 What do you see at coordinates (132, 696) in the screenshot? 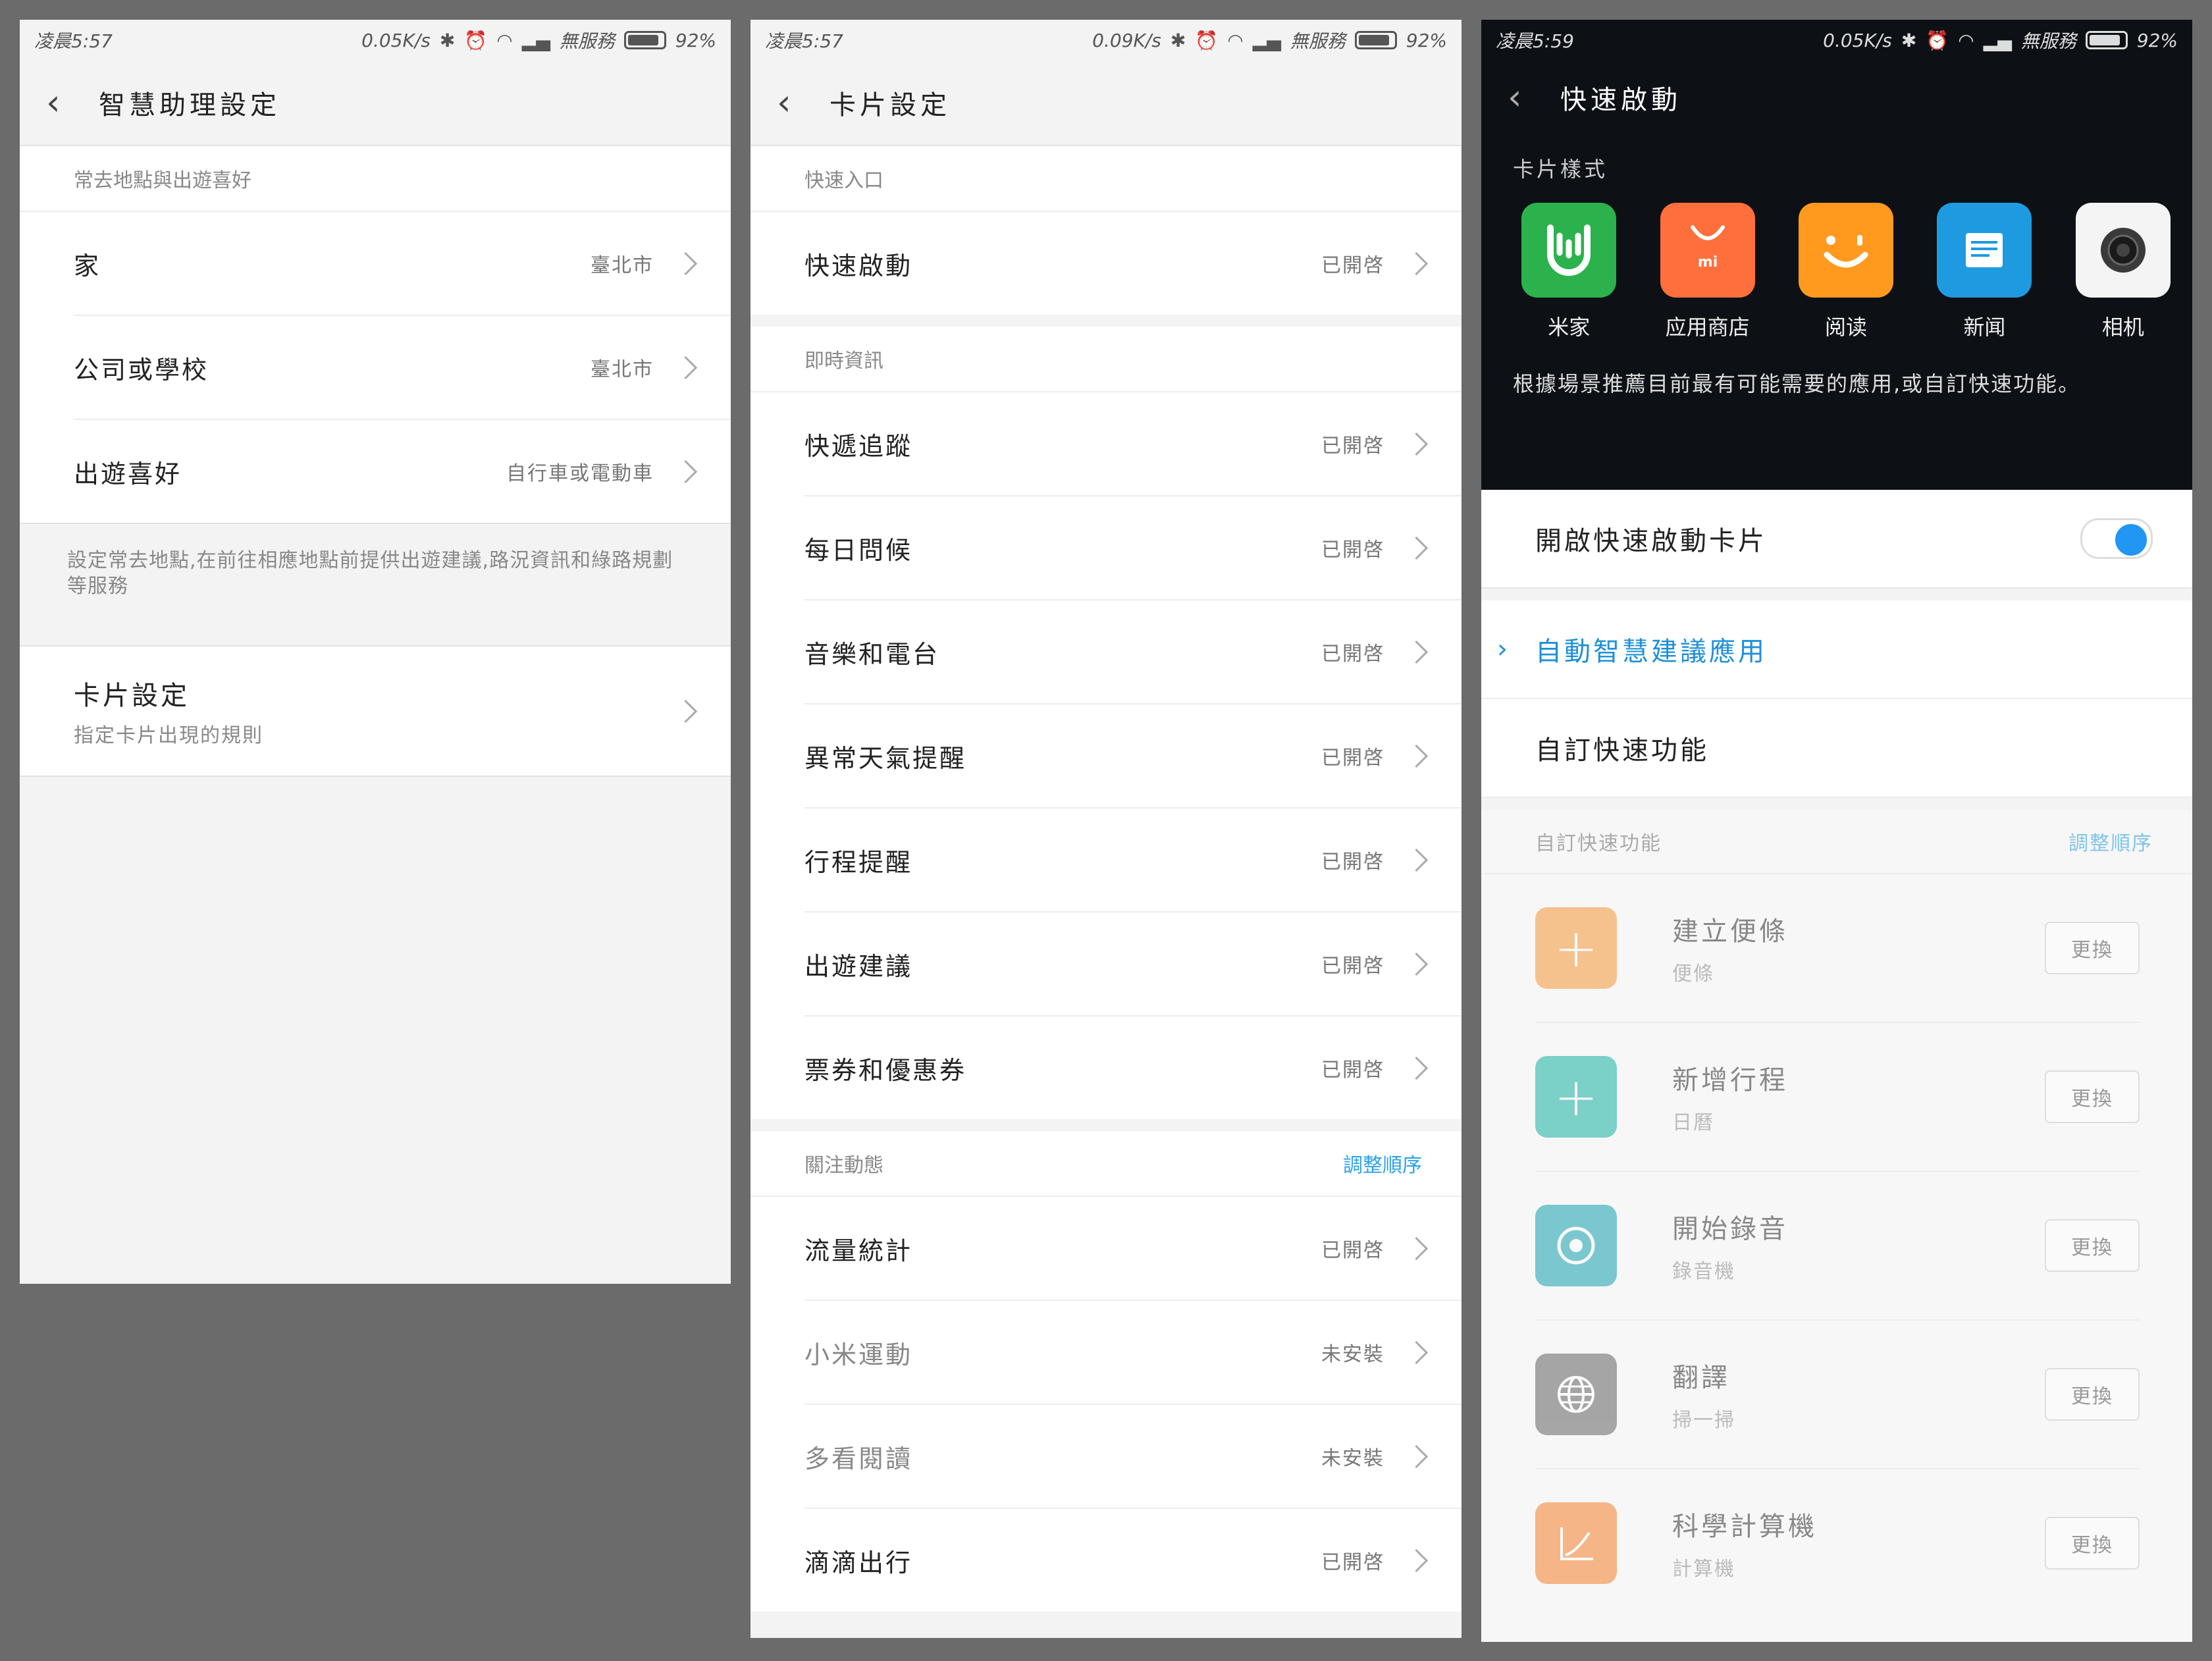
I see `card-settings-title: 卡片設定` at bounding box center [132, 696].